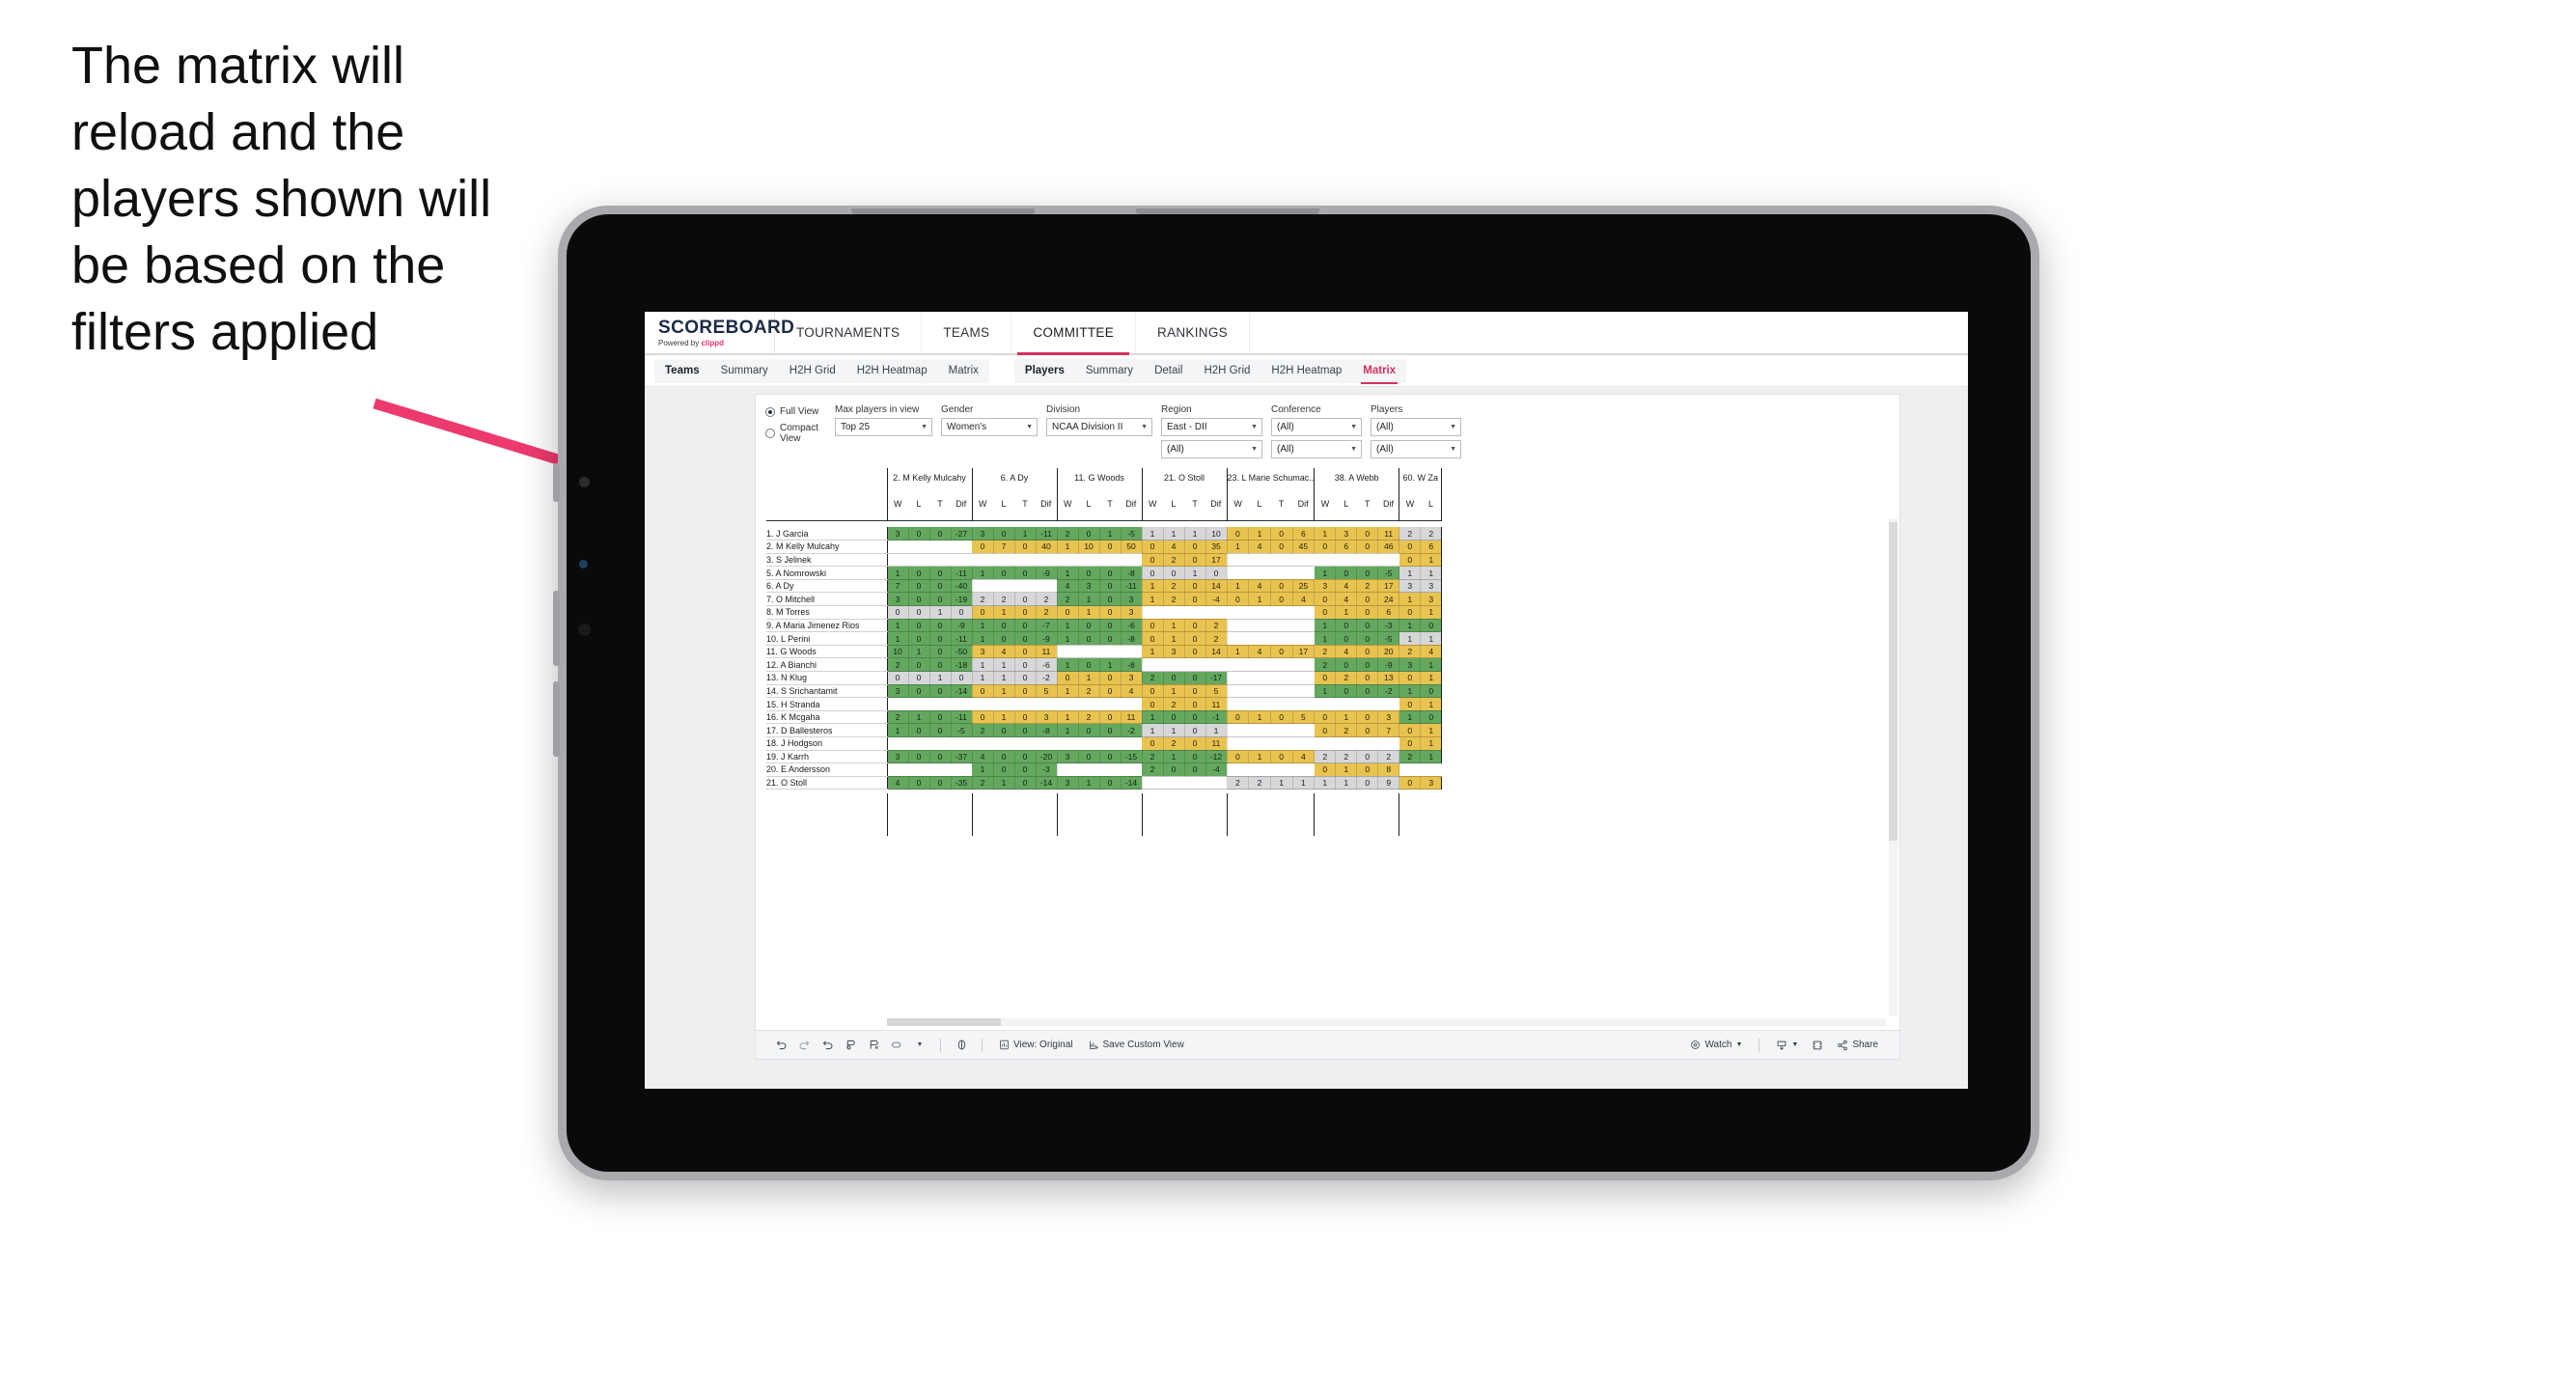 This screenshot has height=1386, width=2576. I want to click on matrix-cell: 6, so click(1431, 547).